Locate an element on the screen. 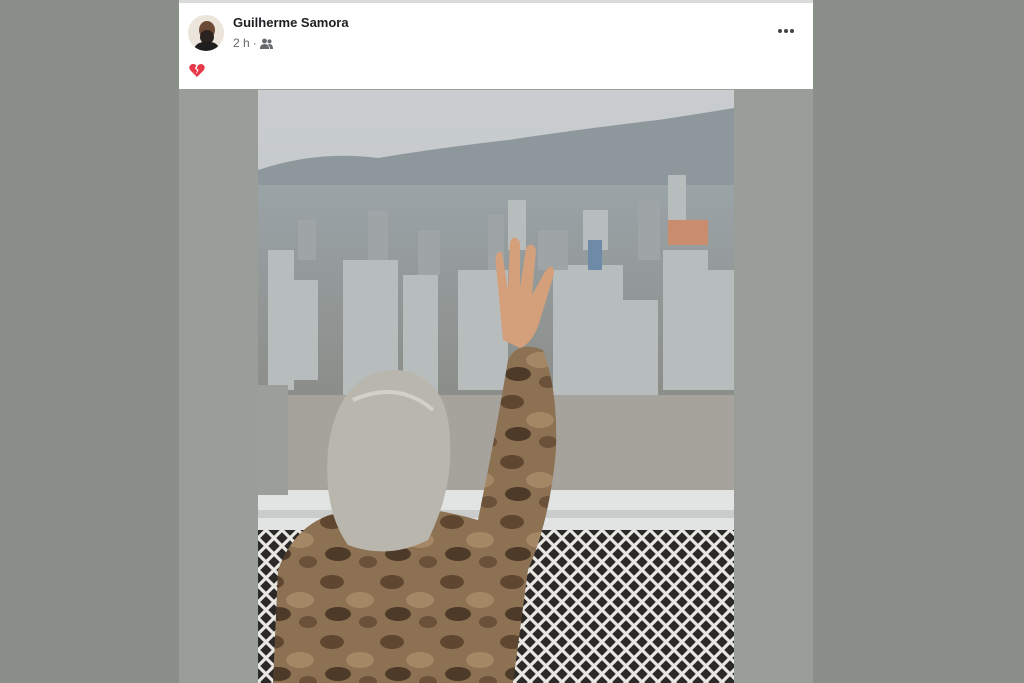 The height and width of the screenshot is (683, 1024). author-name: Guilherme Samora is located at coordinates (291, 22).